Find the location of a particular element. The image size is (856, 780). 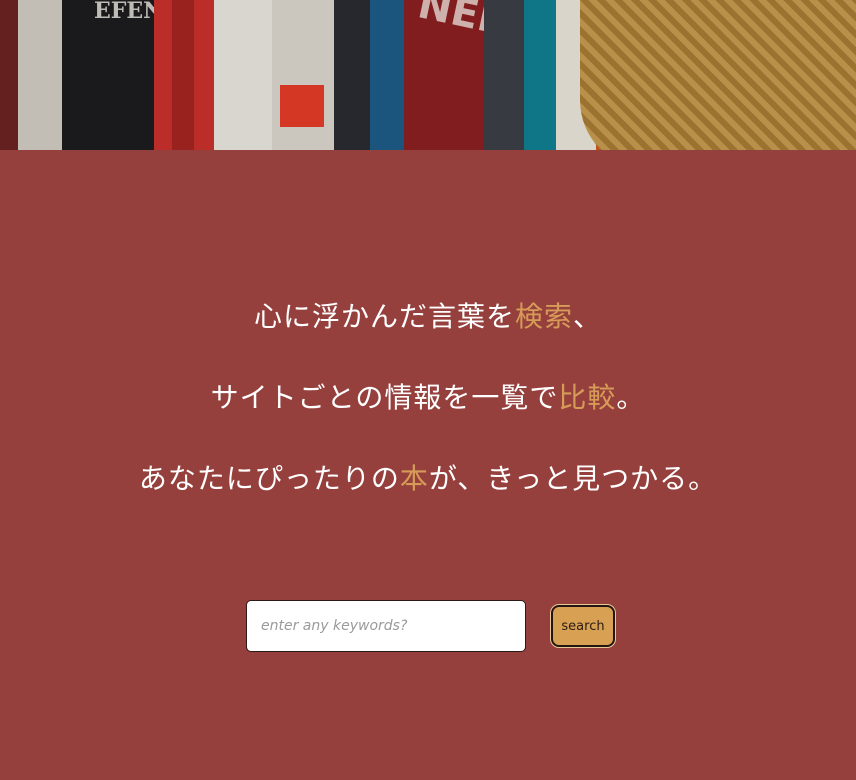

search-input is located at coordinates (386, 626).